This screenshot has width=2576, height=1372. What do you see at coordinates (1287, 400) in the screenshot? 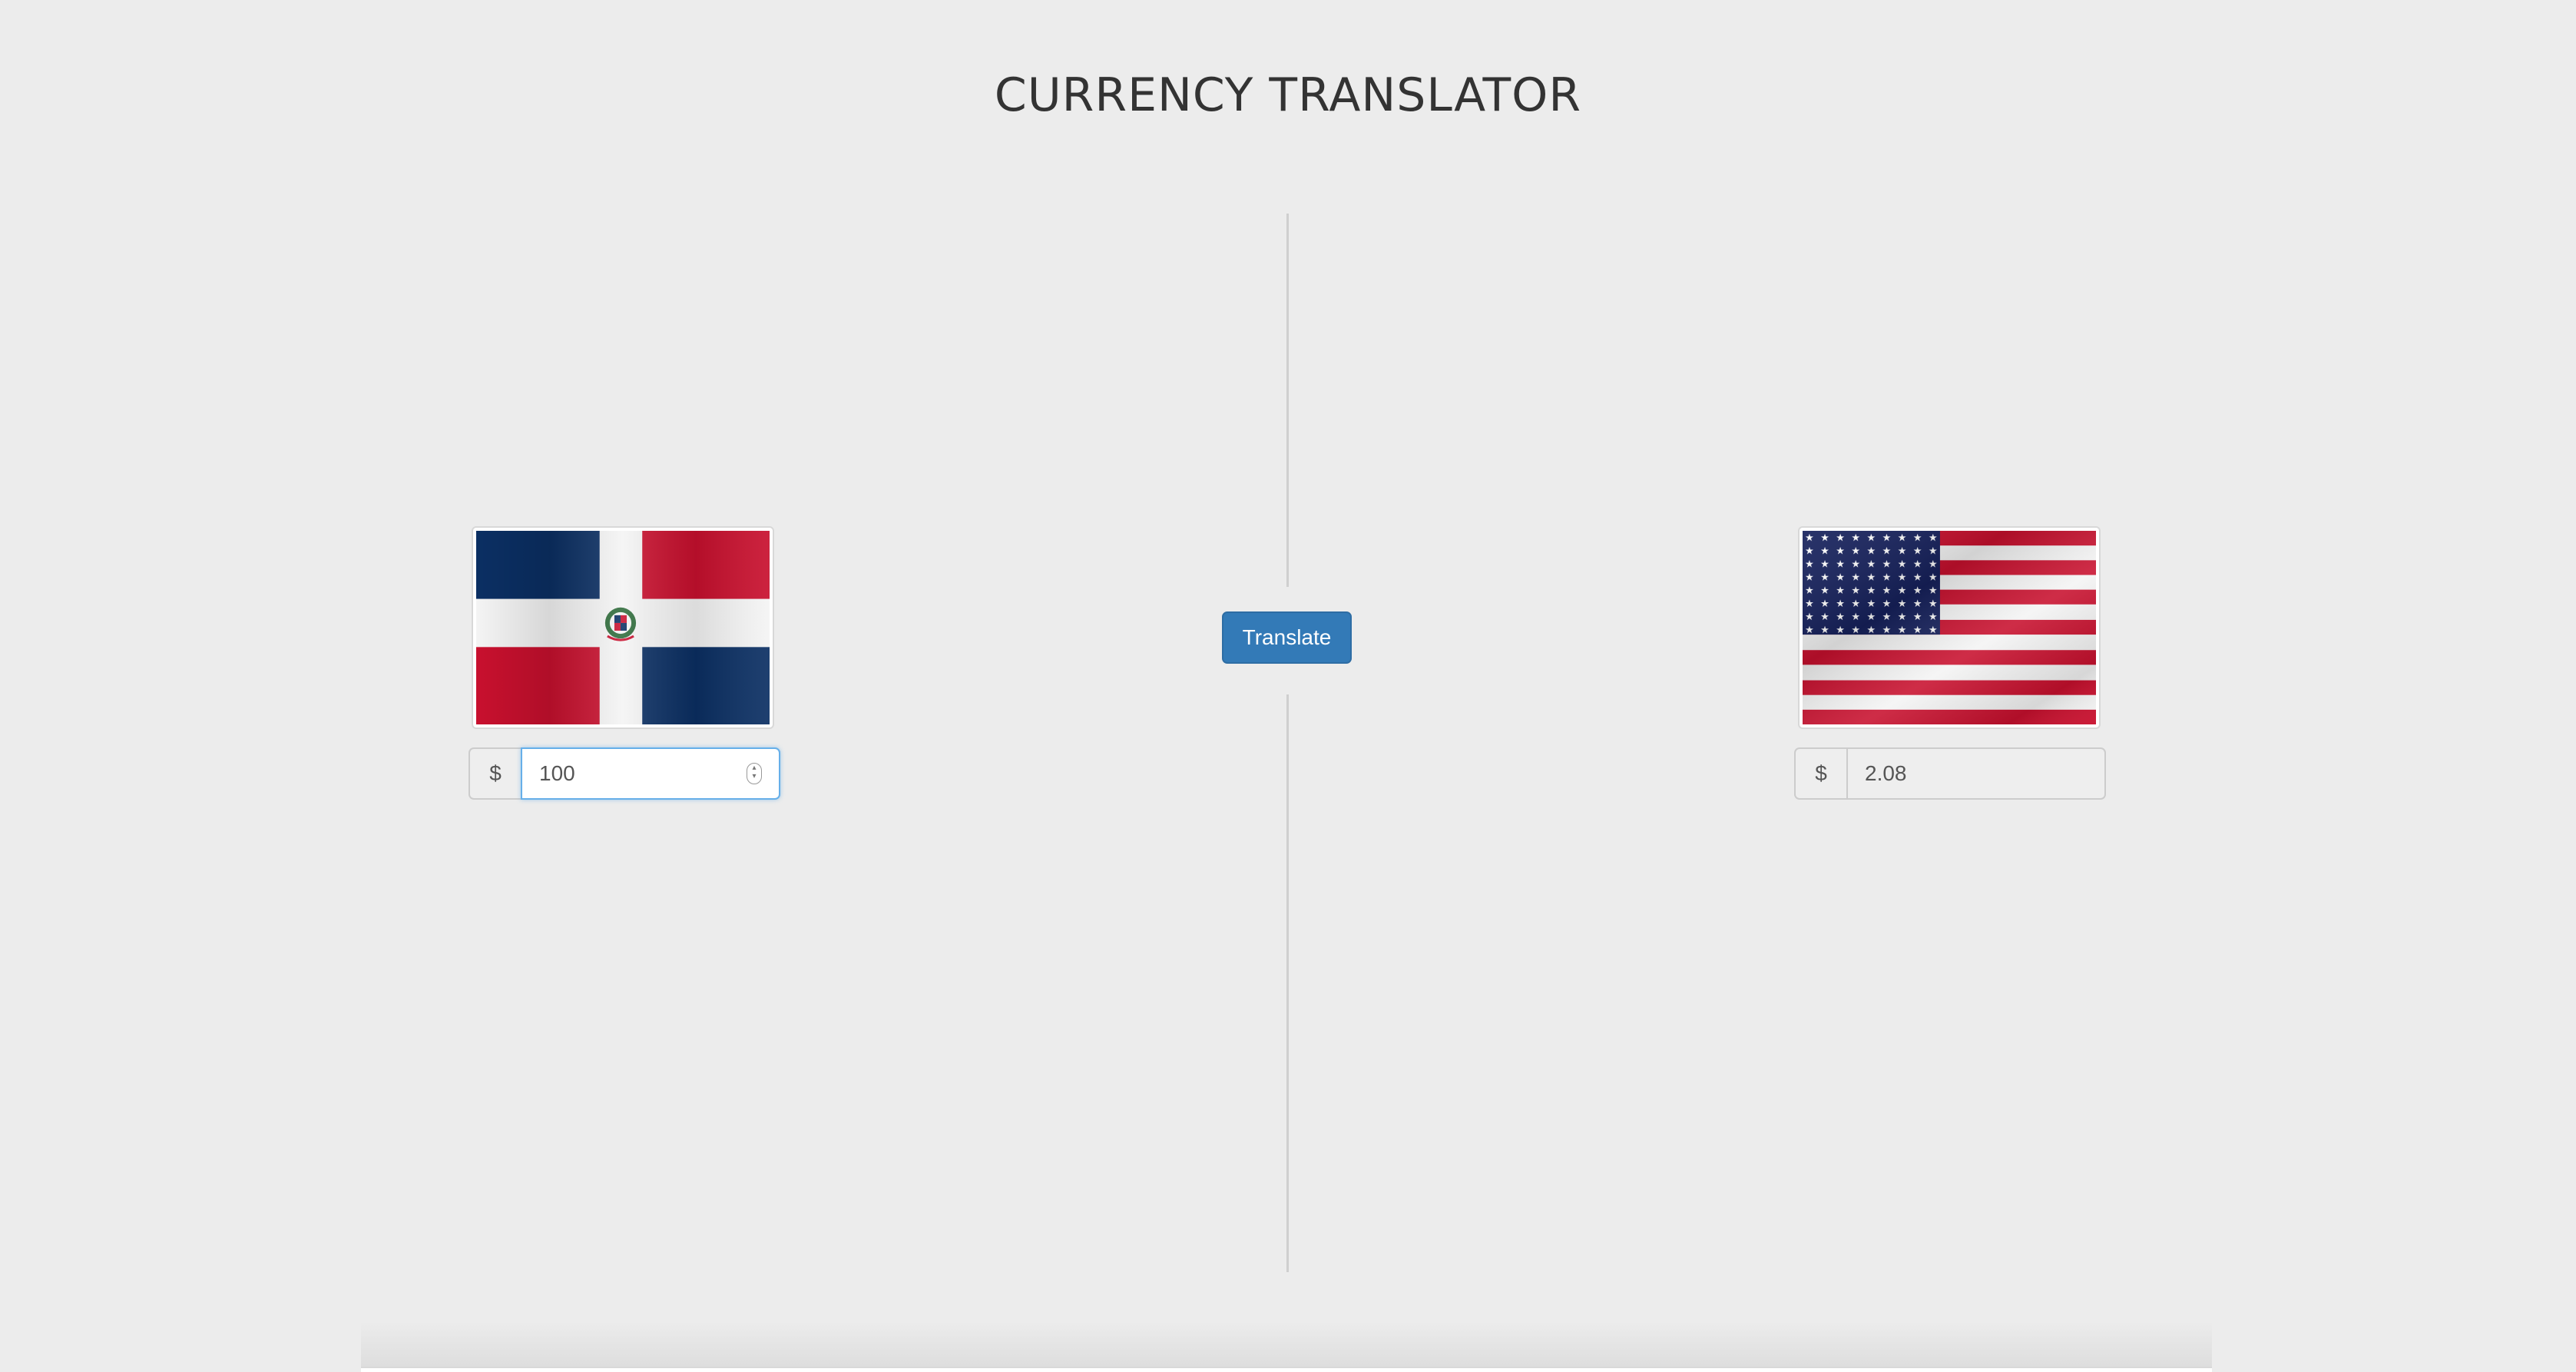
I see `vertical-divider-top` at bounding box center [1287, 400].